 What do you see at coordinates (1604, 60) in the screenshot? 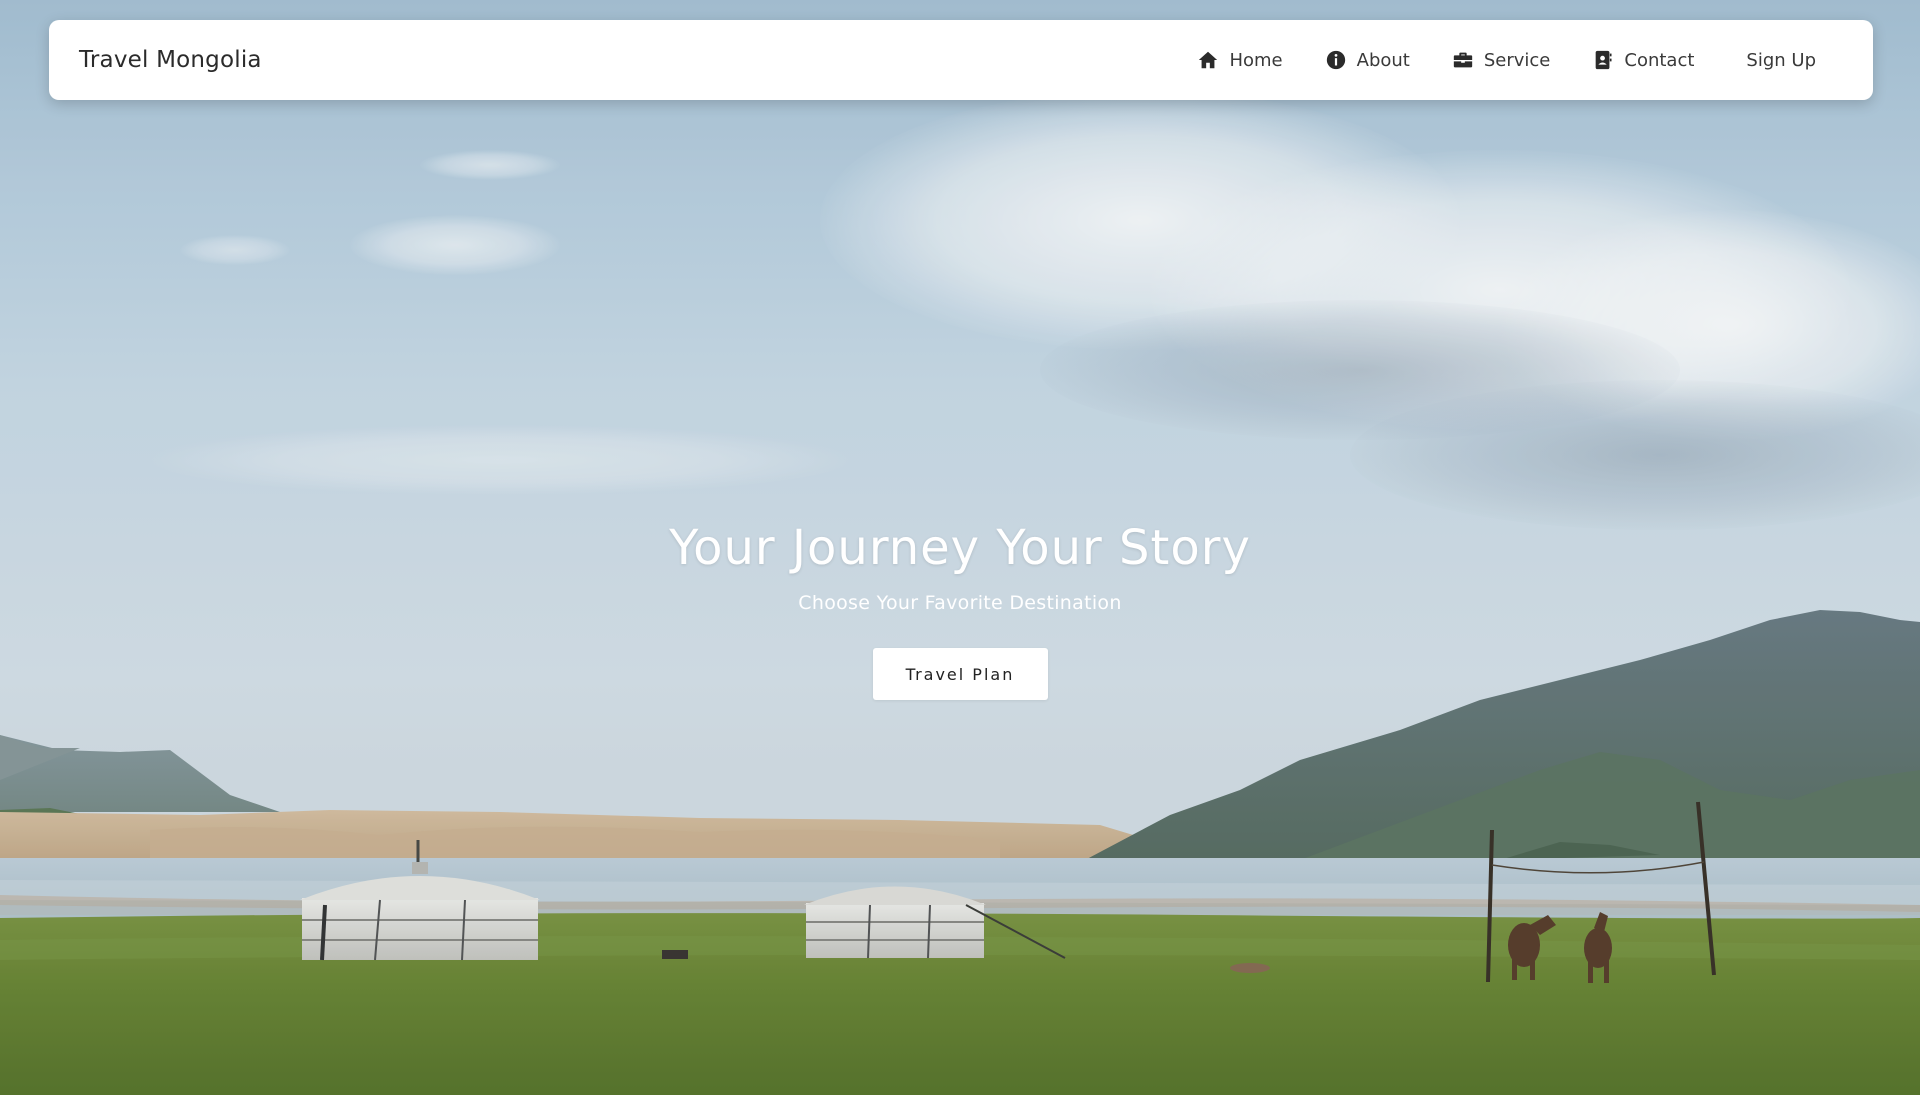
I see `contact-card-icon` at bounding box center [1604, 60].